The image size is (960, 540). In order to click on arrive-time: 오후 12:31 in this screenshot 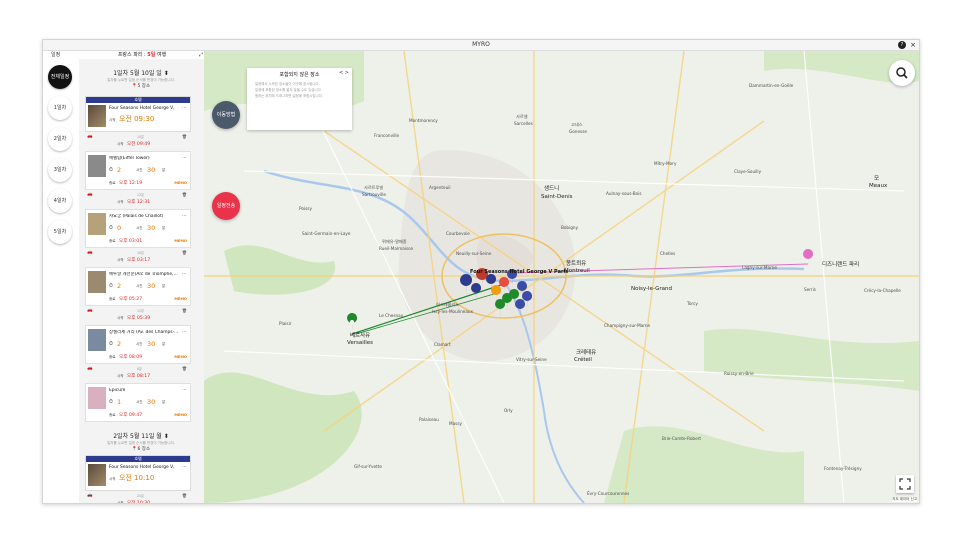, I will do `click(139, 202)`.